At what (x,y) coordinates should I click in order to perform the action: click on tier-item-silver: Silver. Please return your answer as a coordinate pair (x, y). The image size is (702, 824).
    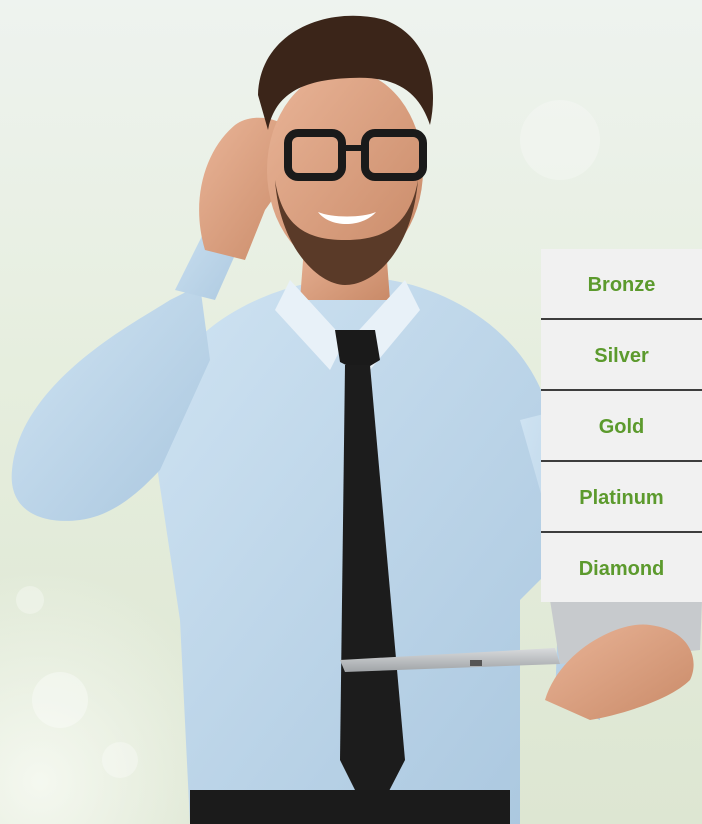
    Looking at the image, I should click on (621, 355).